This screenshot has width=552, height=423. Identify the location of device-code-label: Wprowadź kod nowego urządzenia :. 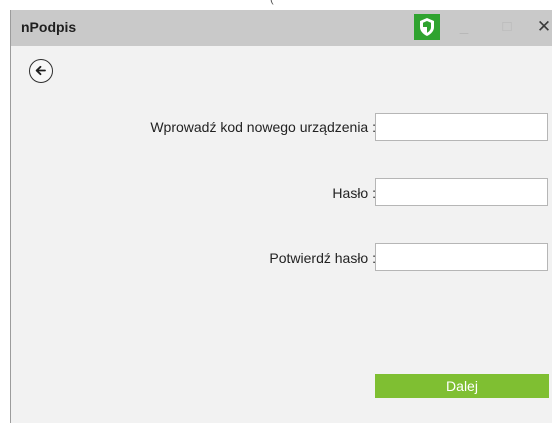
(263, 127).